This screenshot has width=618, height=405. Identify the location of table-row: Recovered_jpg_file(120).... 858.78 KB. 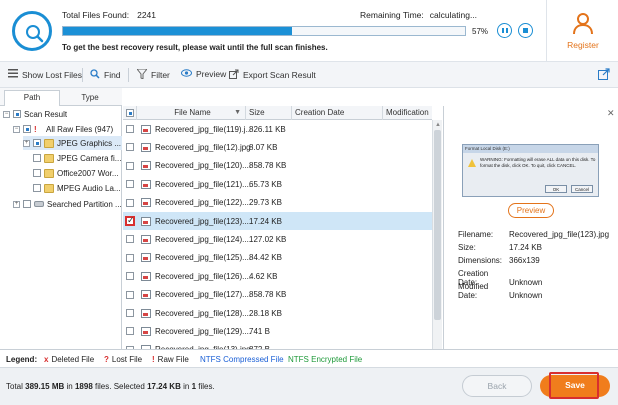
(277, 166).